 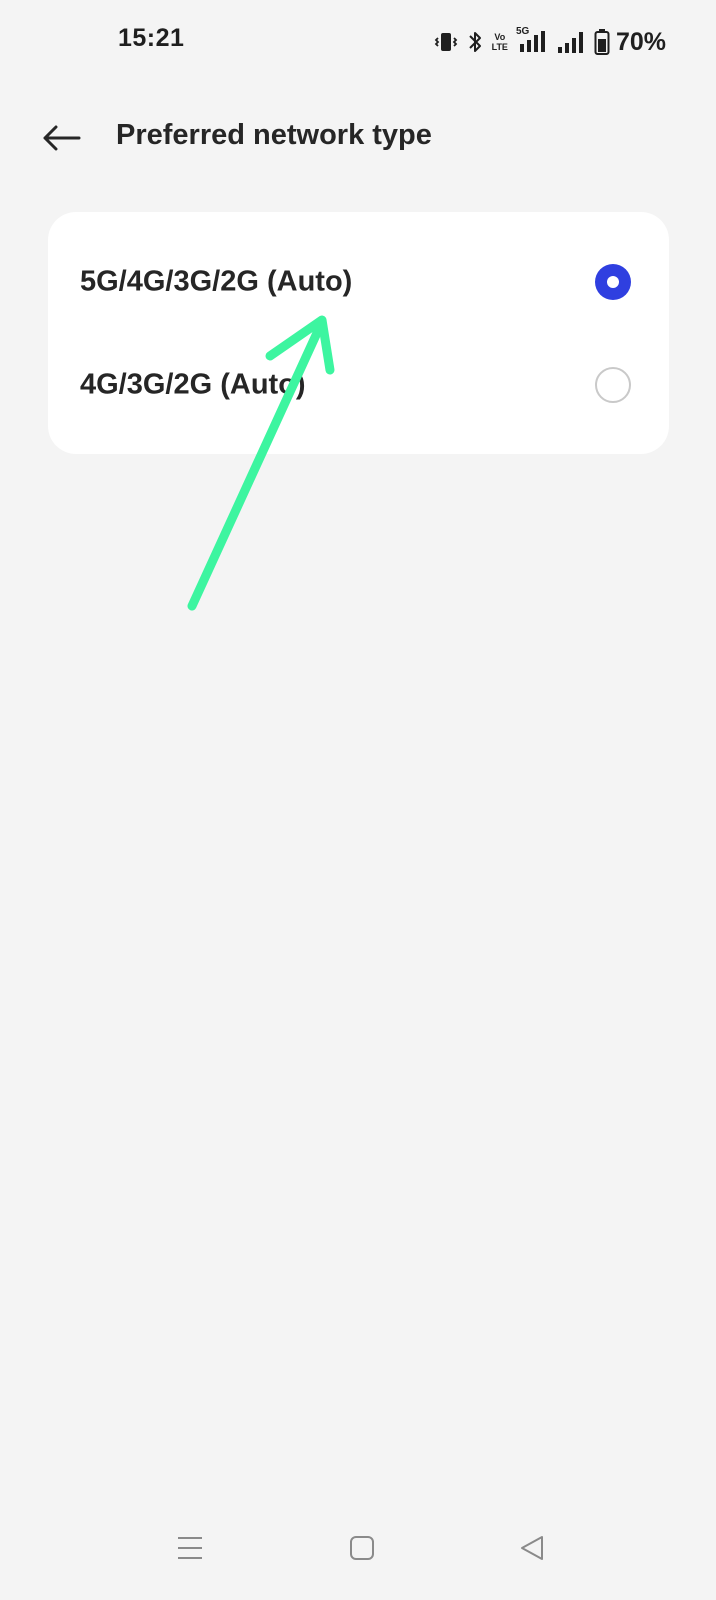 What do you see at coordinates (274, 135) in the screenshot?
I see `page-title: Preferred network type` at bounding box center [274, 135].